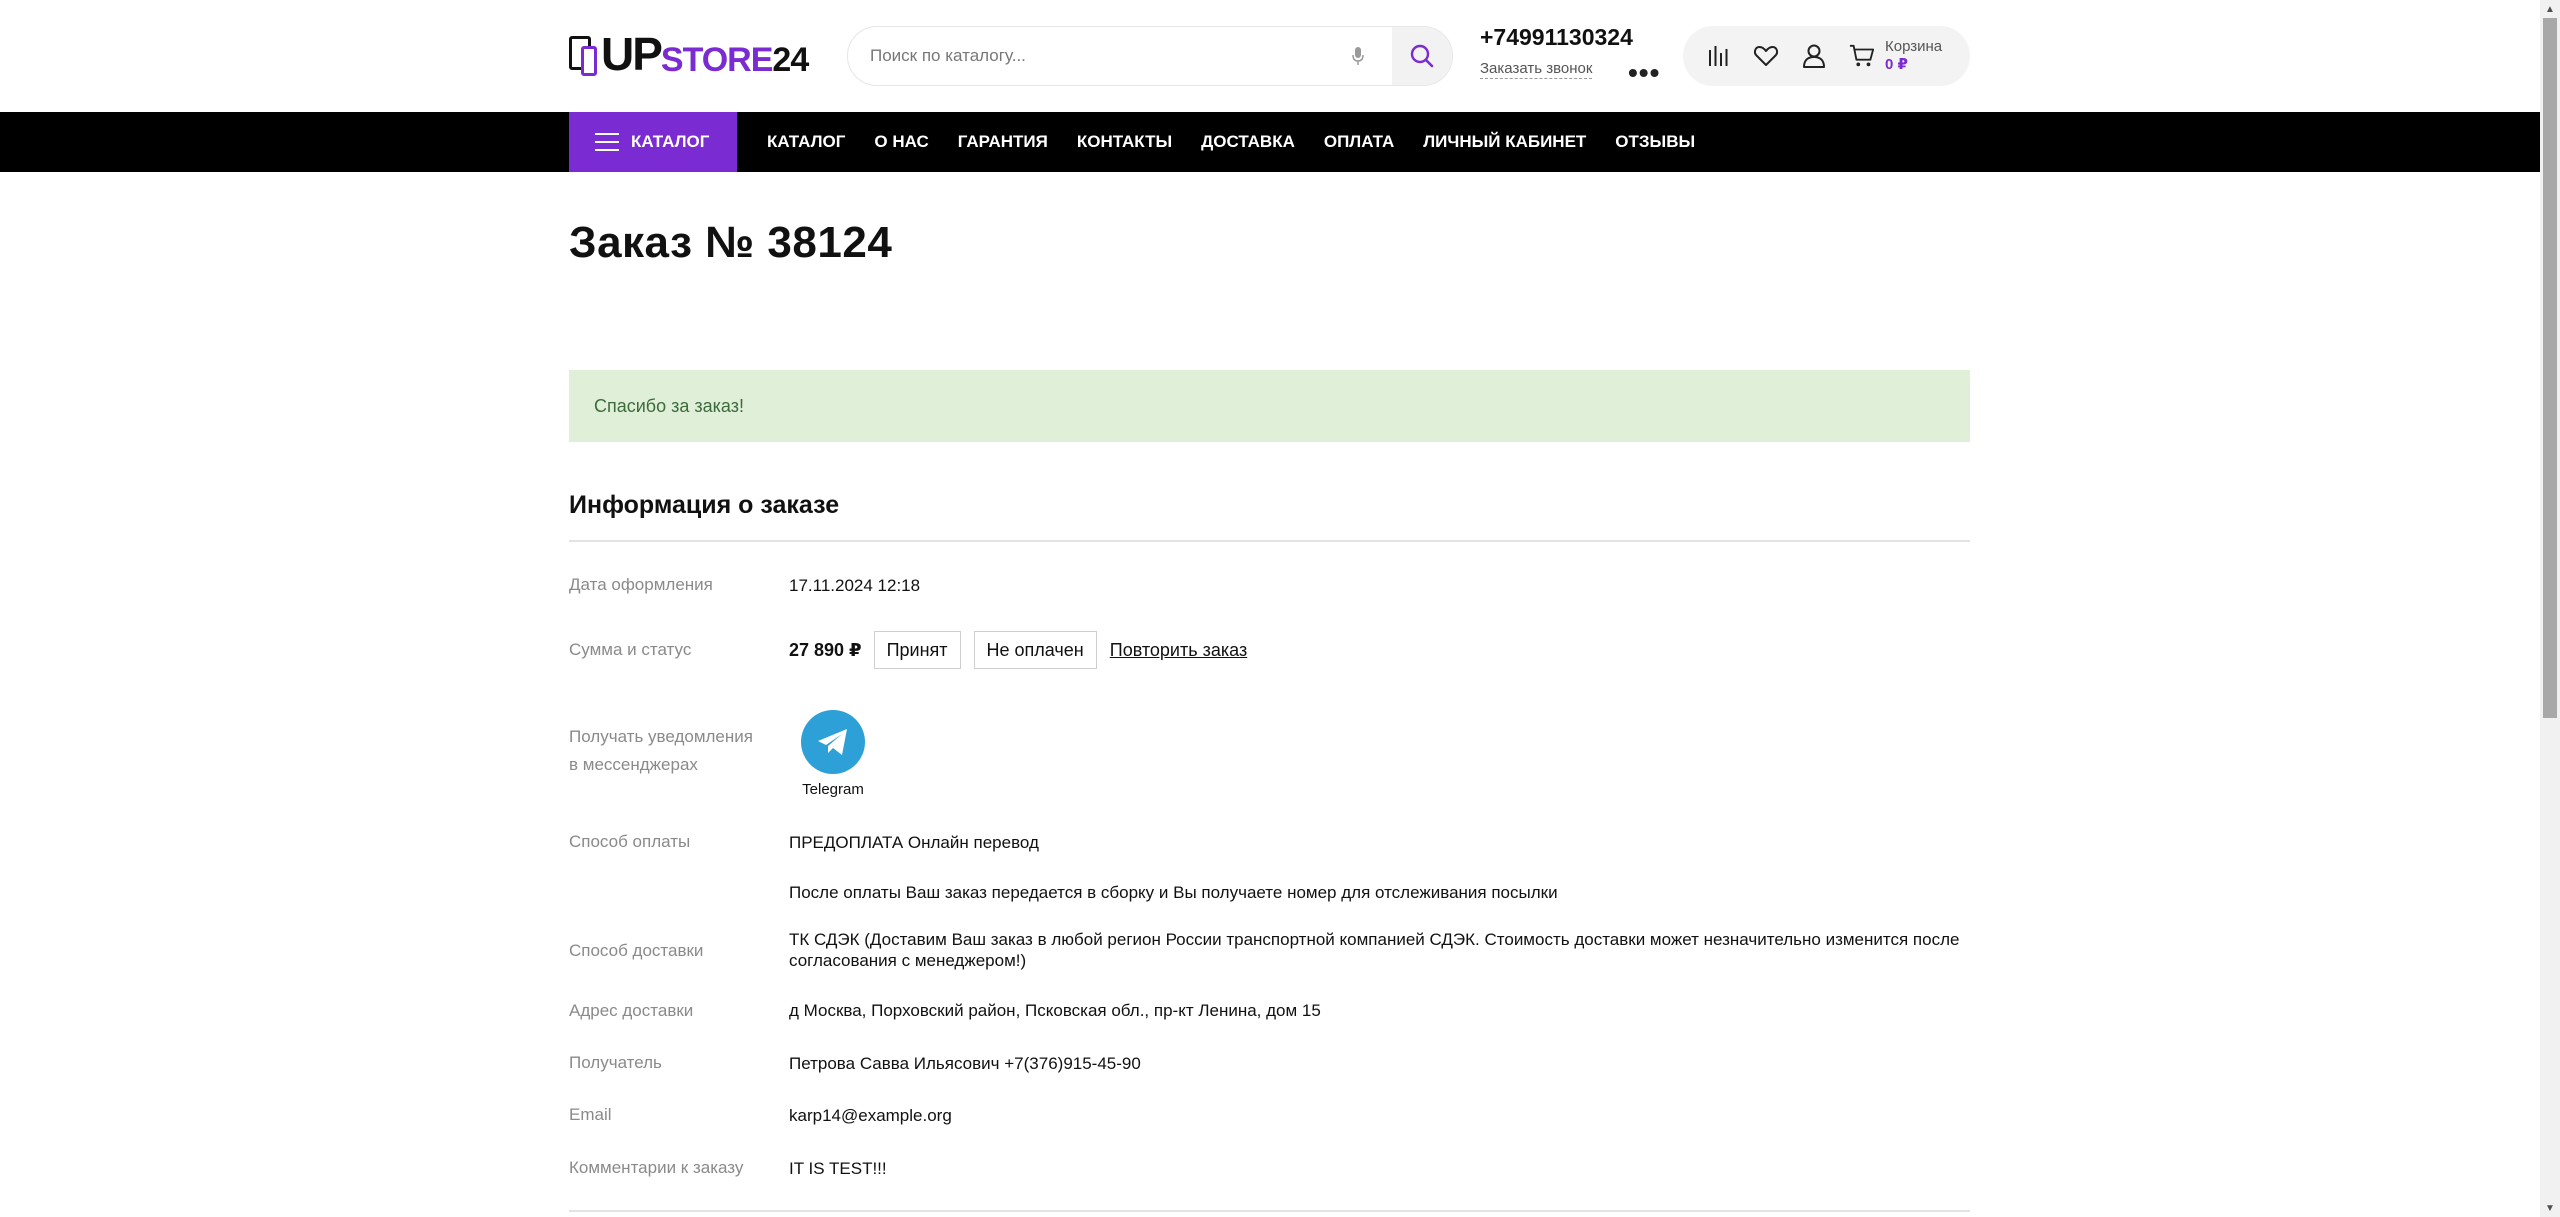  Describe the element at coordinates (607, 142) in the screenshot. I see `menu-icon` at that location.